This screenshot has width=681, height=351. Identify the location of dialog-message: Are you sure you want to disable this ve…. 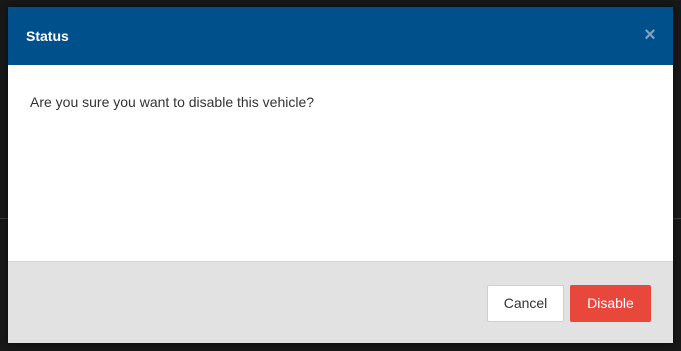
(172, 102).